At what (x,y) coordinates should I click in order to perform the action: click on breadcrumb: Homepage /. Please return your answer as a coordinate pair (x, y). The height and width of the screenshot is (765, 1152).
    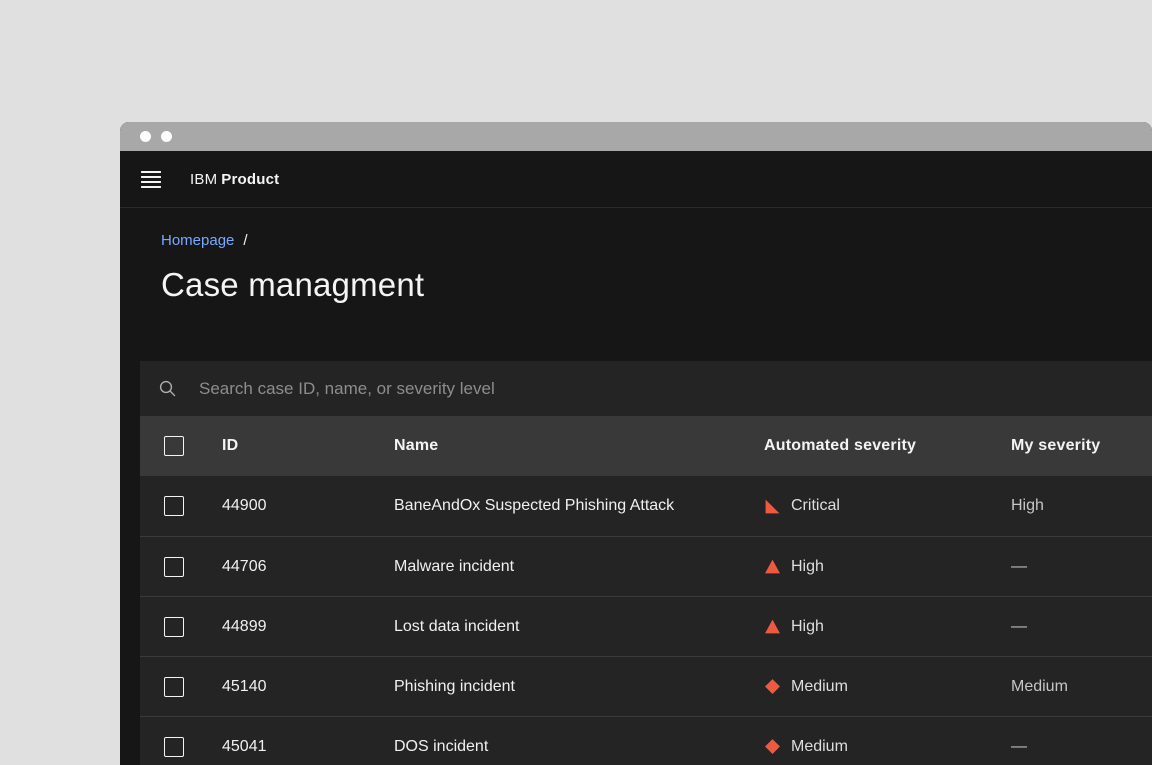
    Looking at the image, I should click on (656, 241).